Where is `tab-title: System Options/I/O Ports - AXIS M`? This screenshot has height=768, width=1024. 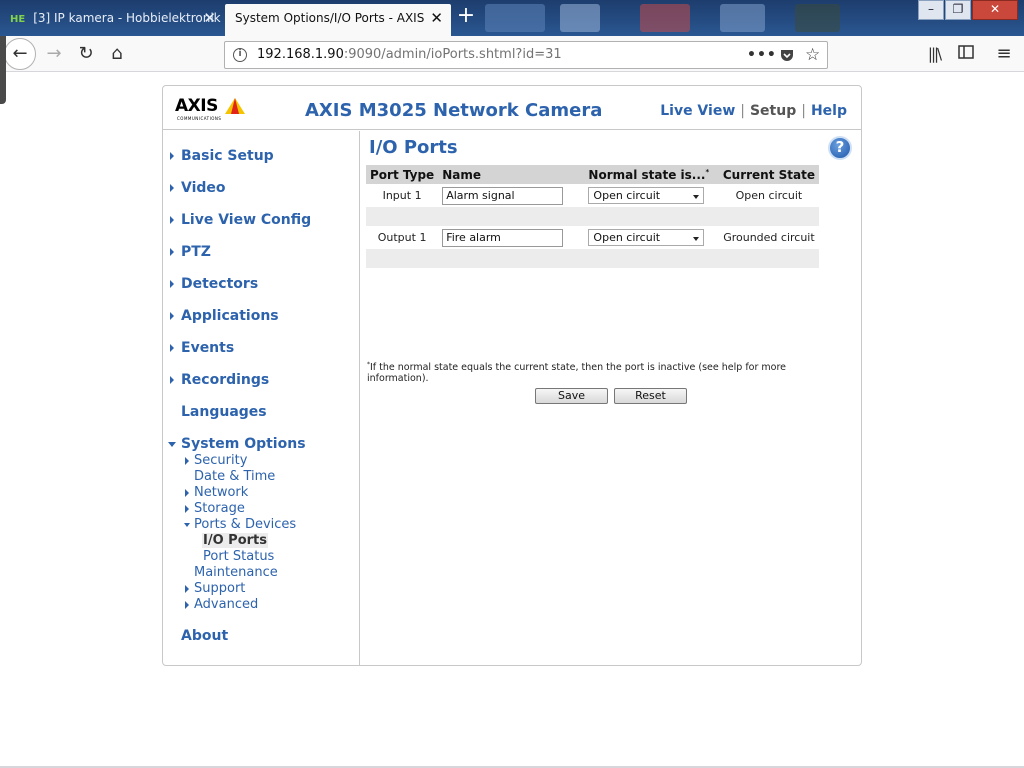
tab-title: System Options/I/O Ports - AXIS M is located at coordinates (337, 18).